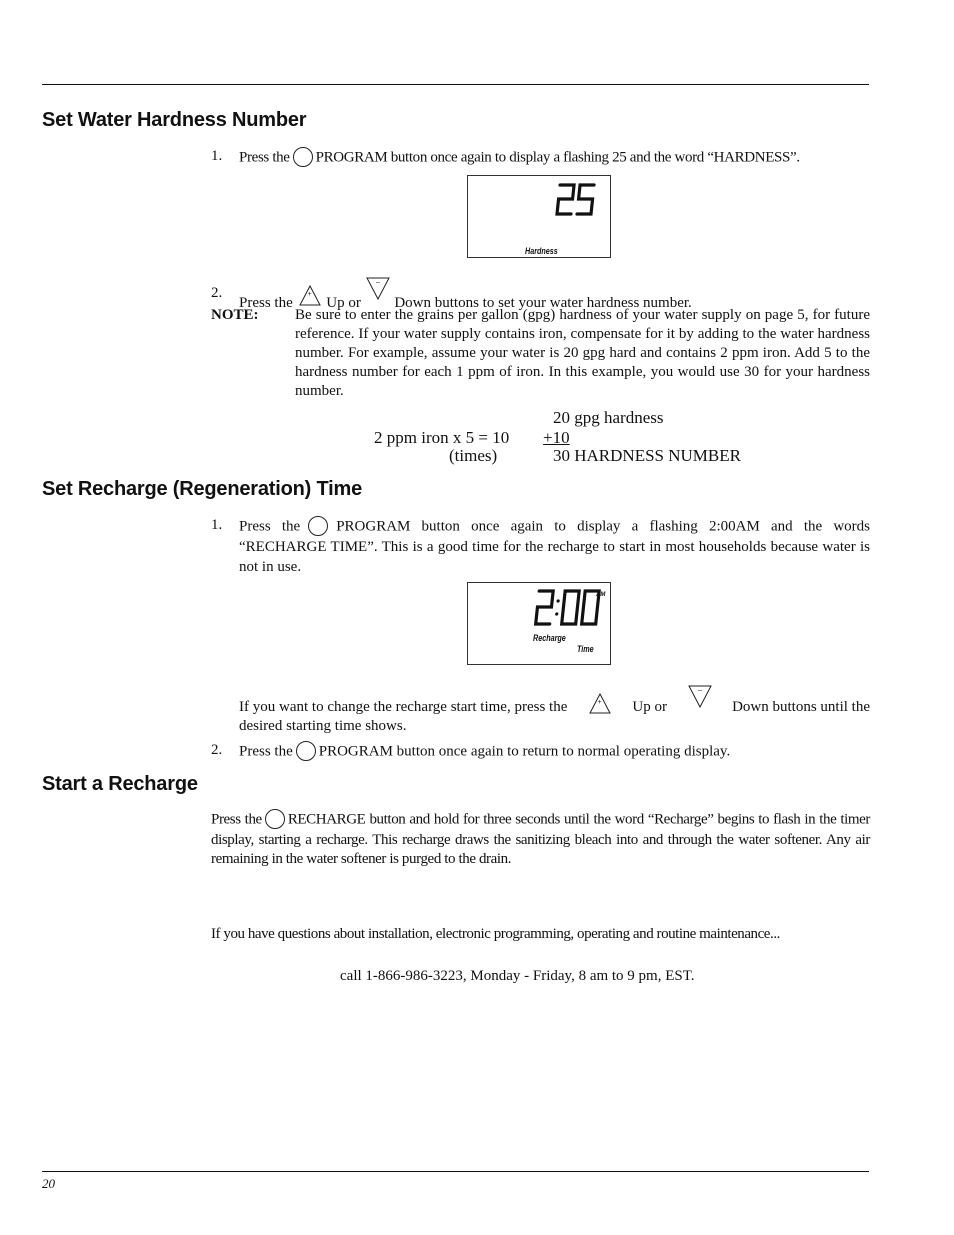  I want to click on calc-result: 30 HARDNESS NUMBER, so click(647, 455).